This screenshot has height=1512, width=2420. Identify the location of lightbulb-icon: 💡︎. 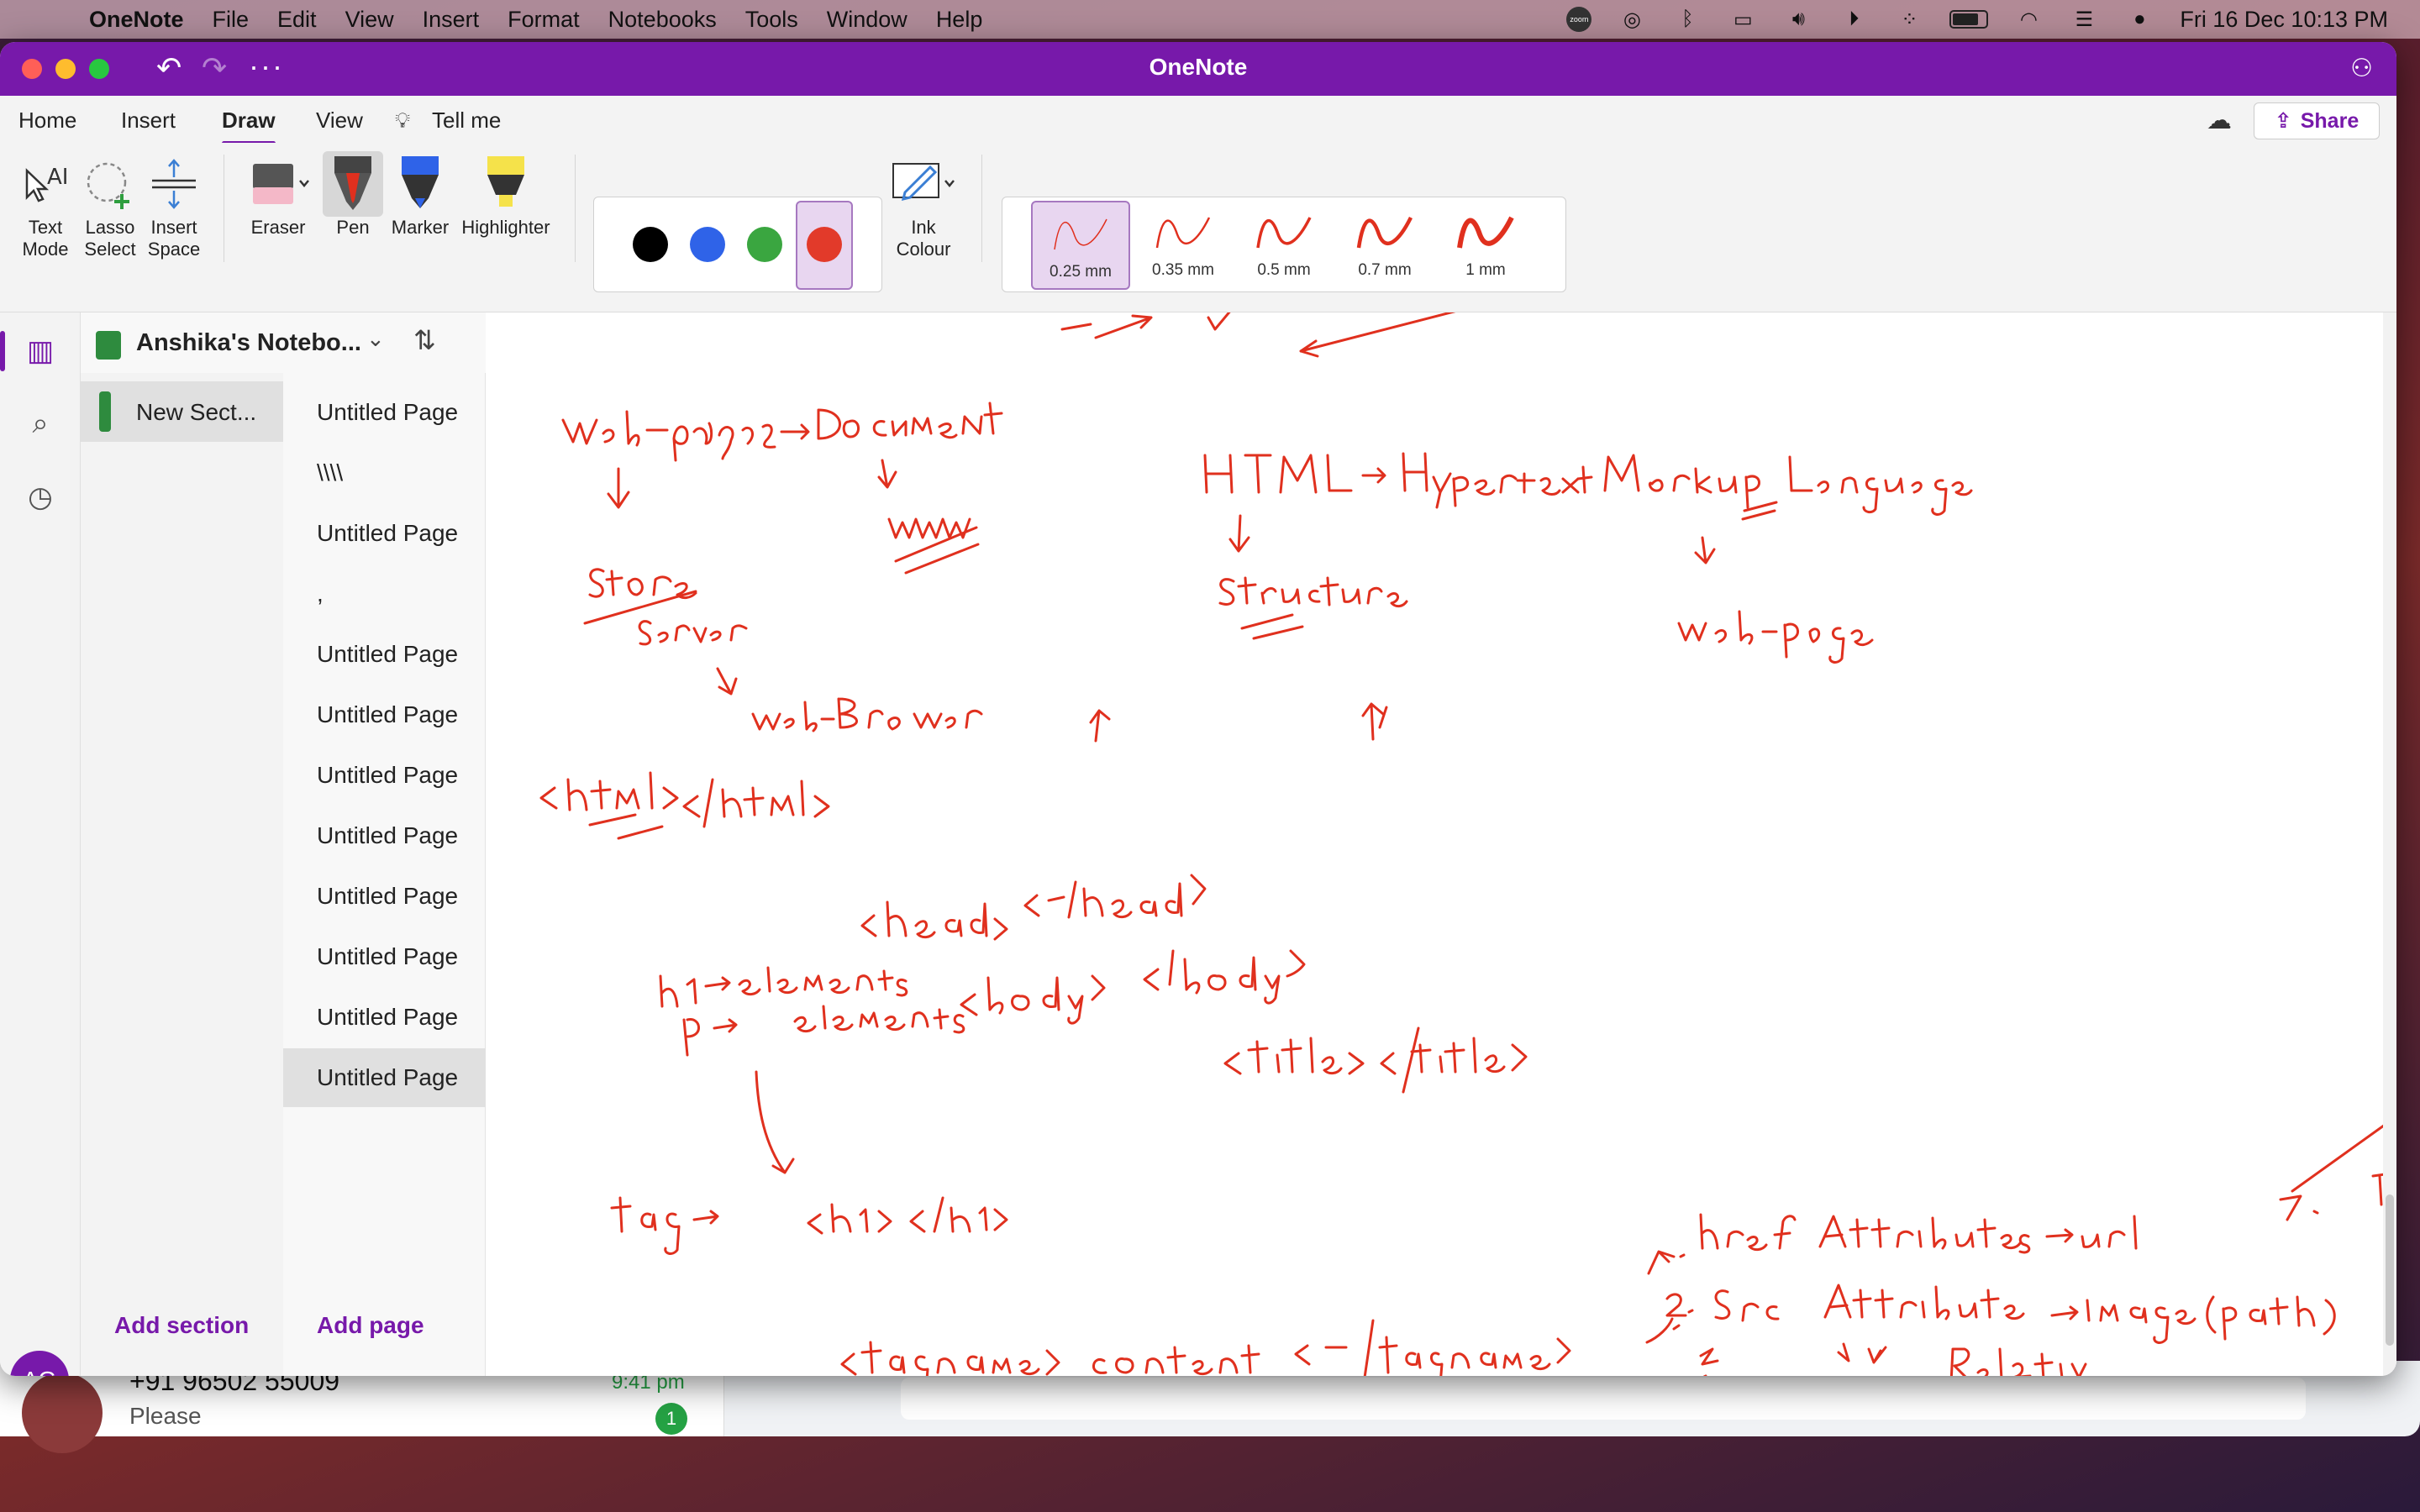
(403, 120).